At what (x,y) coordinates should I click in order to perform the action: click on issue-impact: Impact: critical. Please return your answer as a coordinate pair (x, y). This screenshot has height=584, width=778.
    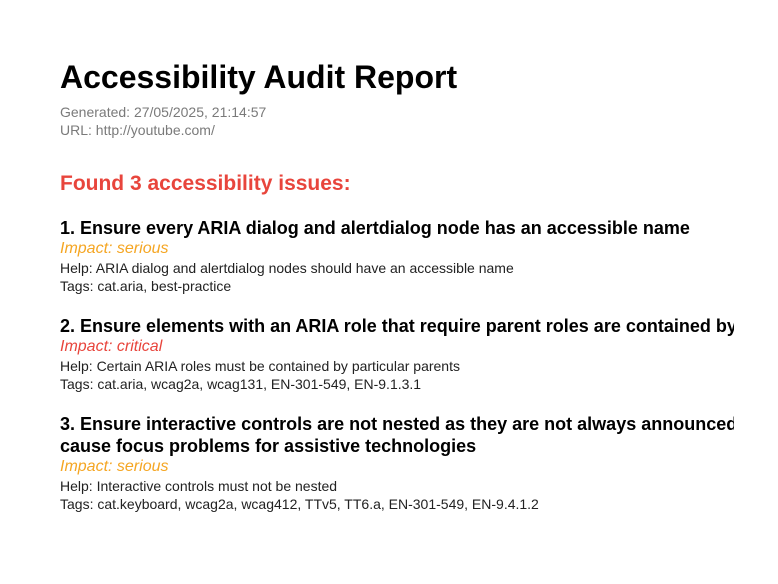
    Looking at the image, I should click on (111, 346).